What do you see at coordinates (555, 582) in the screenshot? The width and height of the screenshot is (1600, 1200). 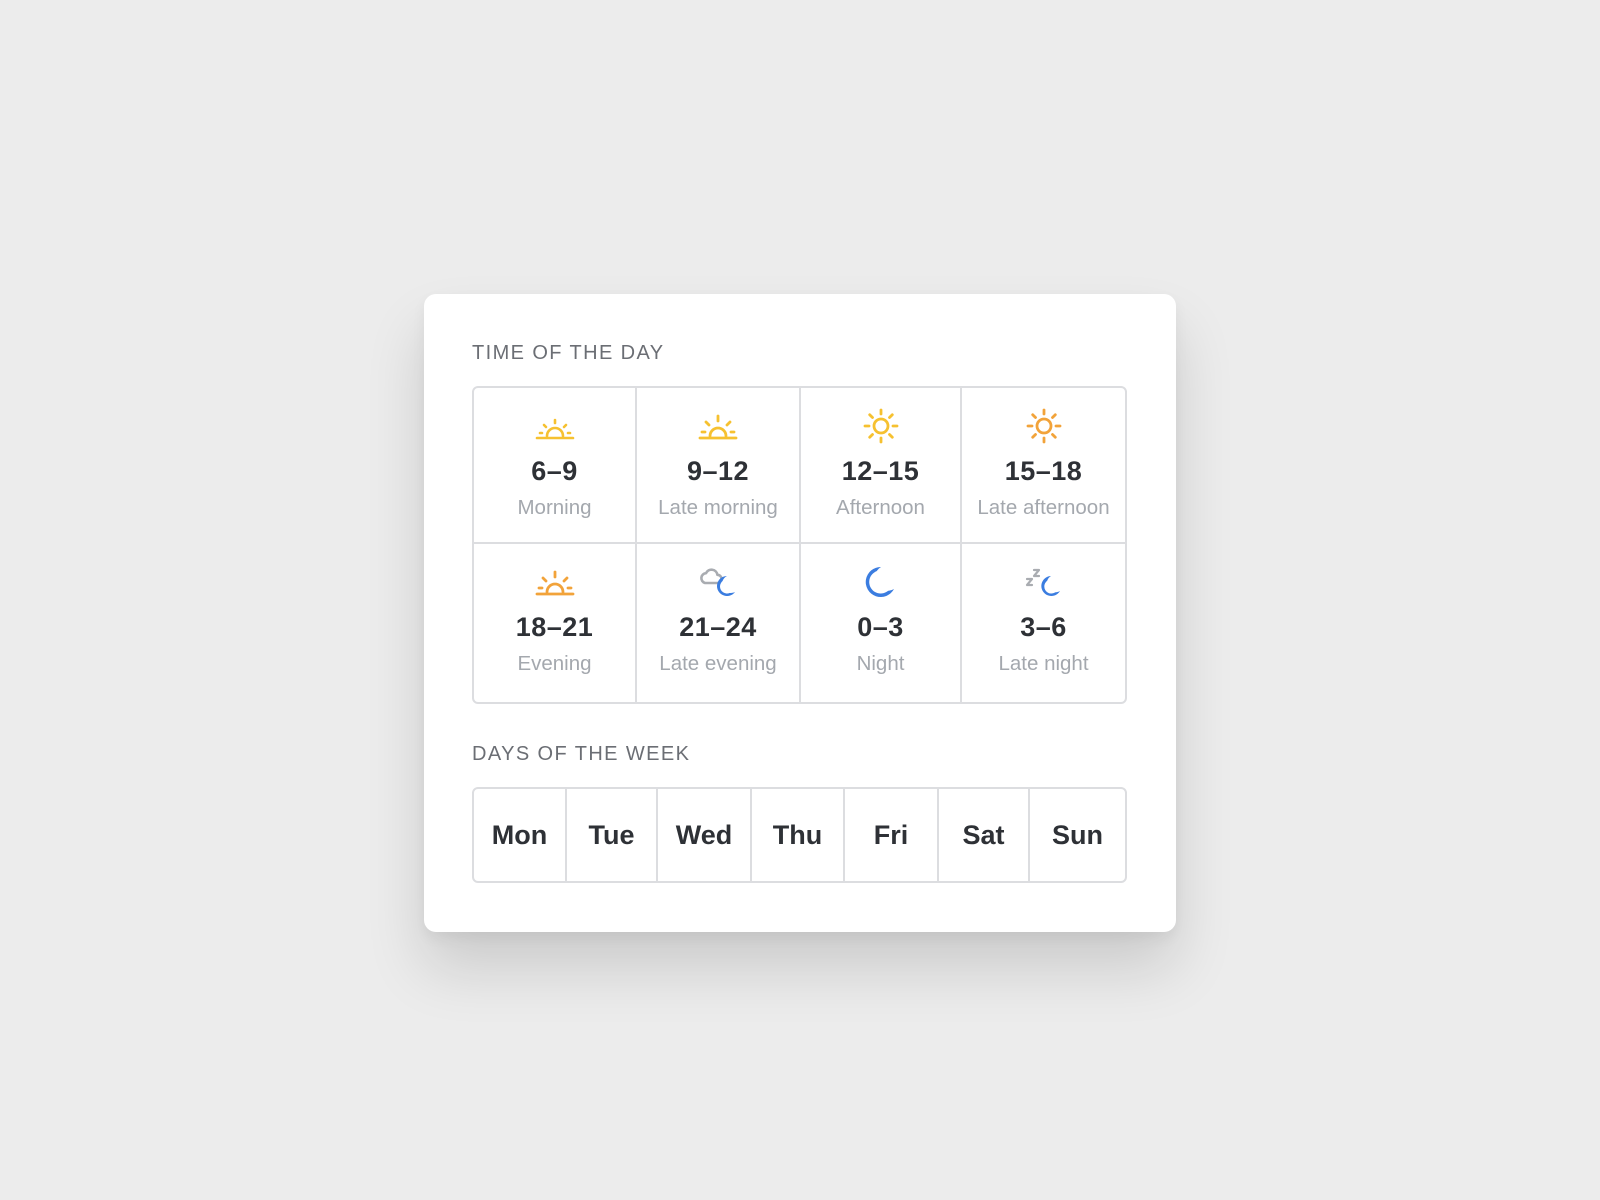 I see `sunset-icon` at bounding box center [555, 582].